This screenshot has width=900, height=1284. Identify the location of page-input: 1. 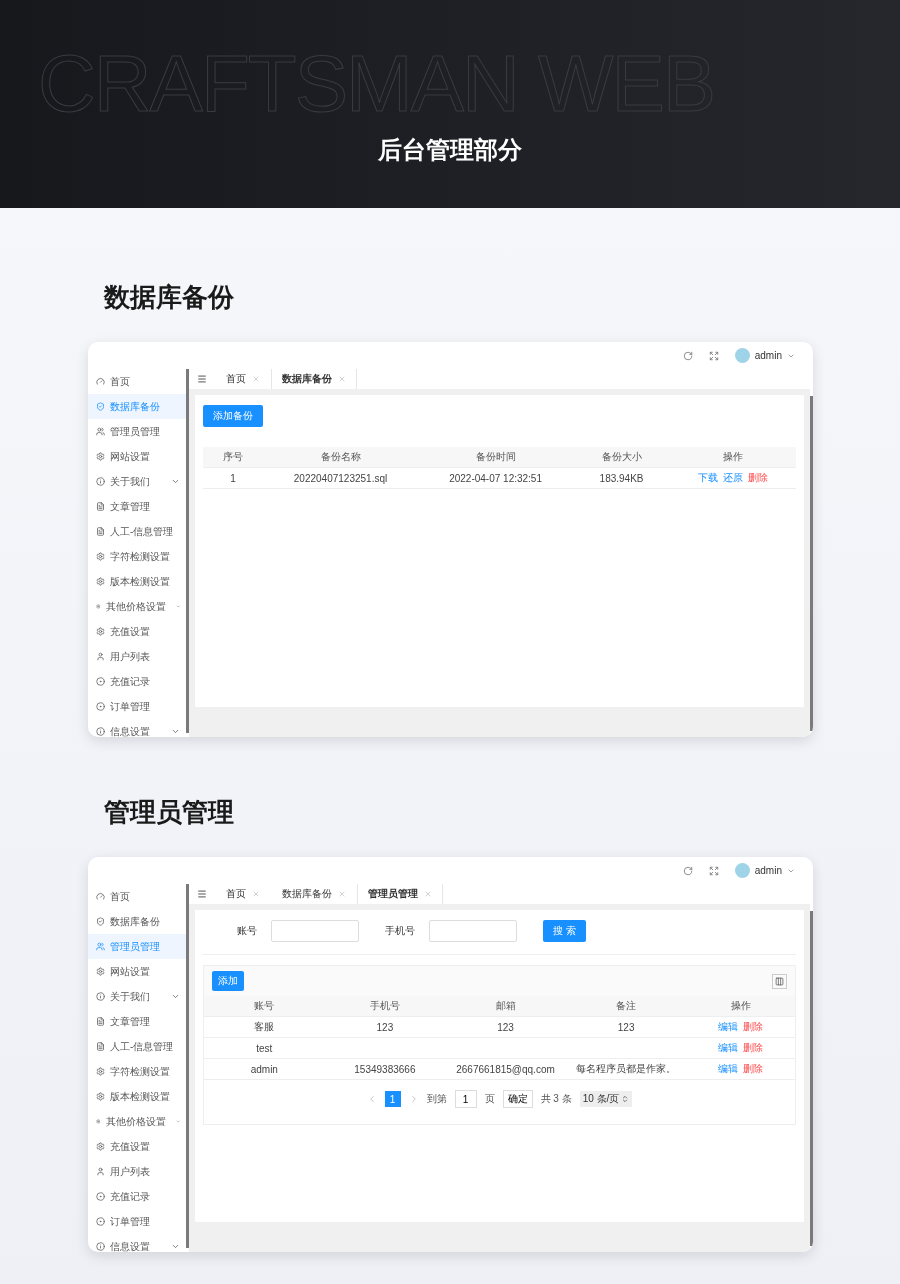
(465, 1099).